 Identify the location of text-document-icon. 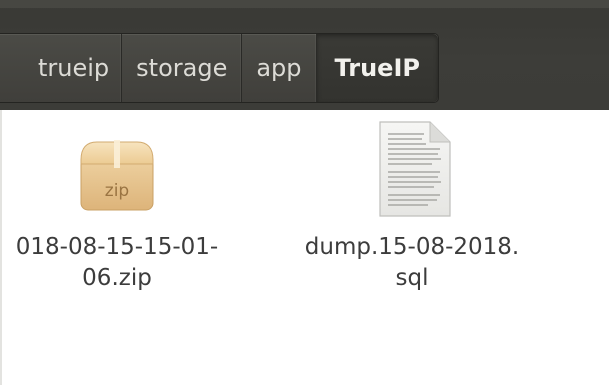
(412, 169).